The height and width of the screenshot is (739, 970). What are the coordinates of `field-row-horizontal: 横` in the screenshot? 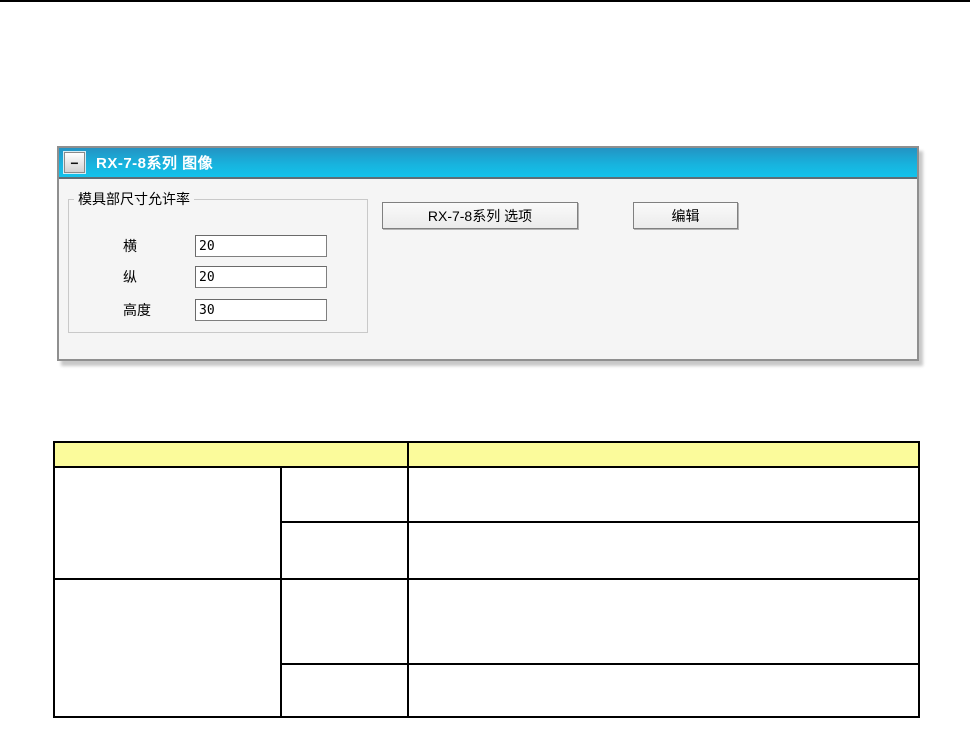 It's located at (225, 246).